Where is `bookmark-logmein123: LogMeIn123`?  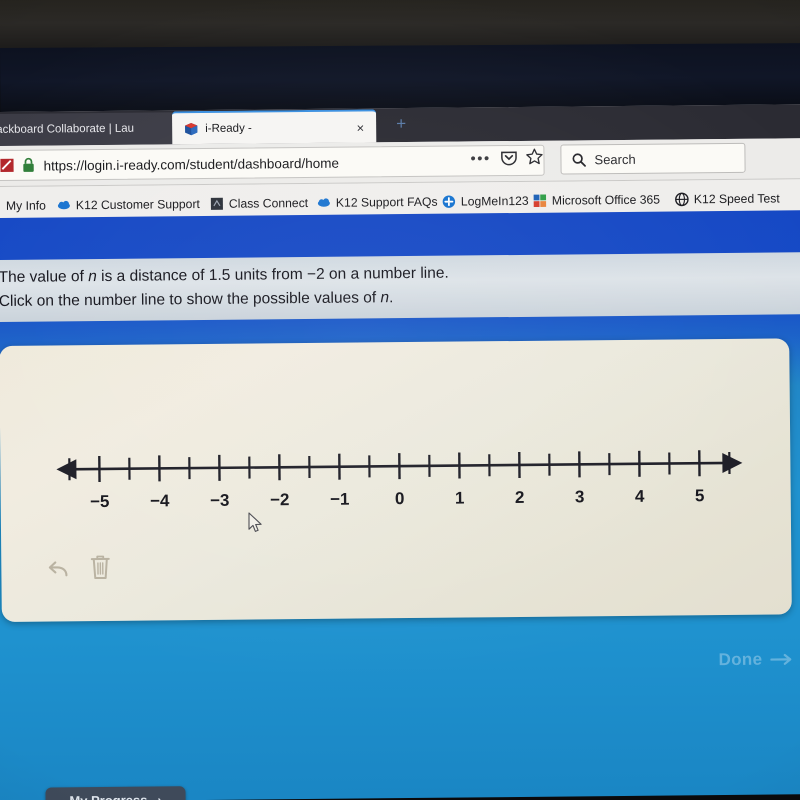 bookmark-logmein123: LogMeIn123 is located at coordinates (485, 201).